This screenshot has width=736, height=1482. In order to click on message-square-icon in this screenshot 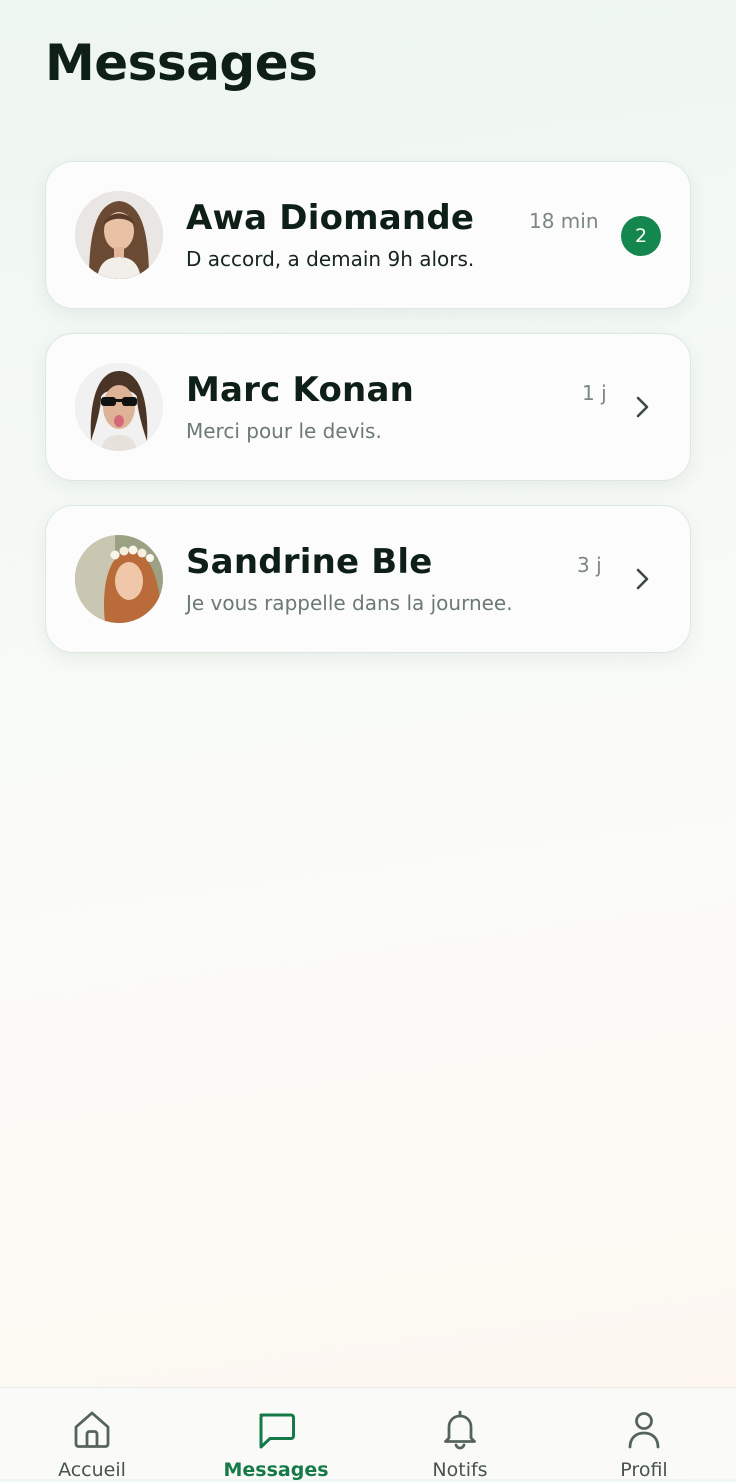, I will do `click(277, 1431)`.